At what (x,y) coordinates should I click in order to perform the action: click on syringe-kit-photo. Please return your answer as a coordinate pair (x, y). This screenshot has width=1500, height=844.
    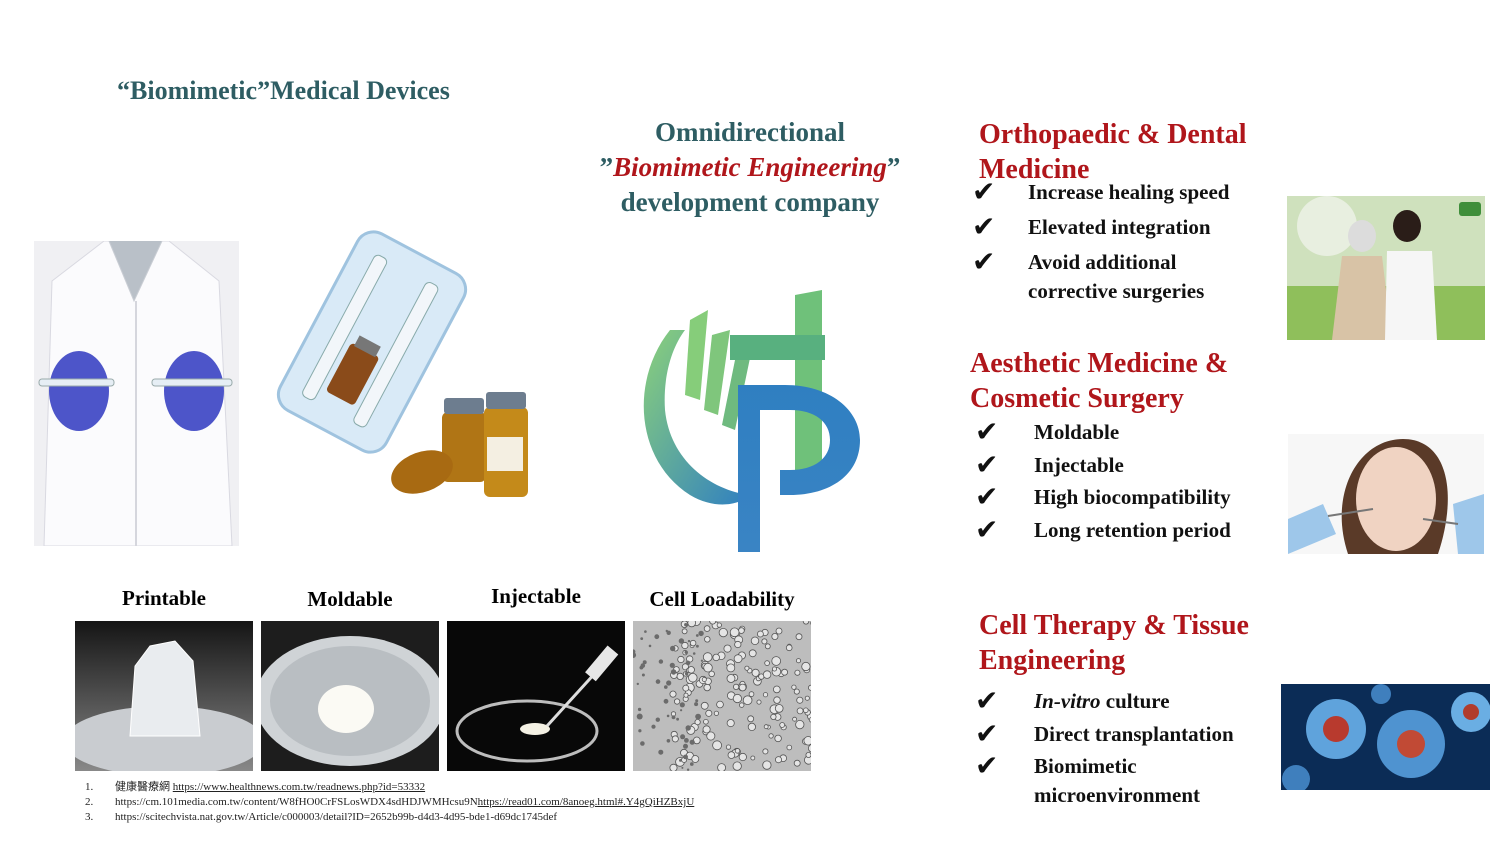
    Looking at the image, I should click on (409, 367).